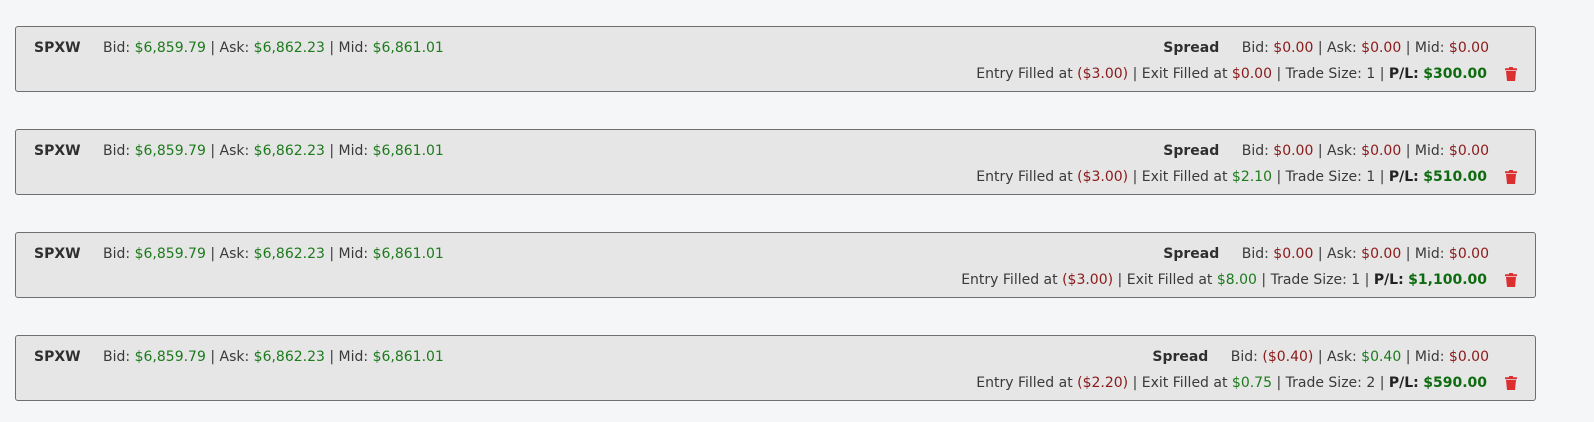  I want to click on exit-value: $8.00, so click(1236, 280).